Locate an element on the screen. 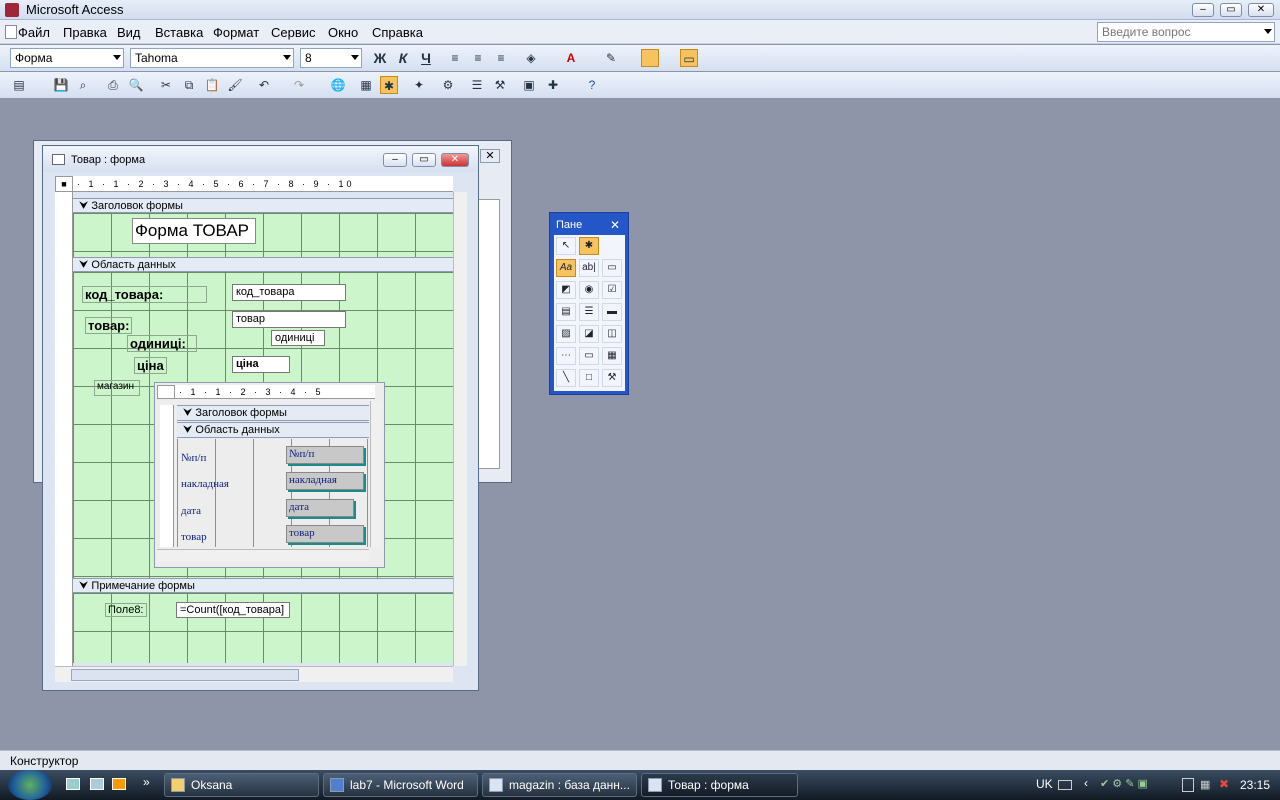 This screenshot has height=800, width=1280. radio-button-icon: ◉ is located at coordinates (589, 290).